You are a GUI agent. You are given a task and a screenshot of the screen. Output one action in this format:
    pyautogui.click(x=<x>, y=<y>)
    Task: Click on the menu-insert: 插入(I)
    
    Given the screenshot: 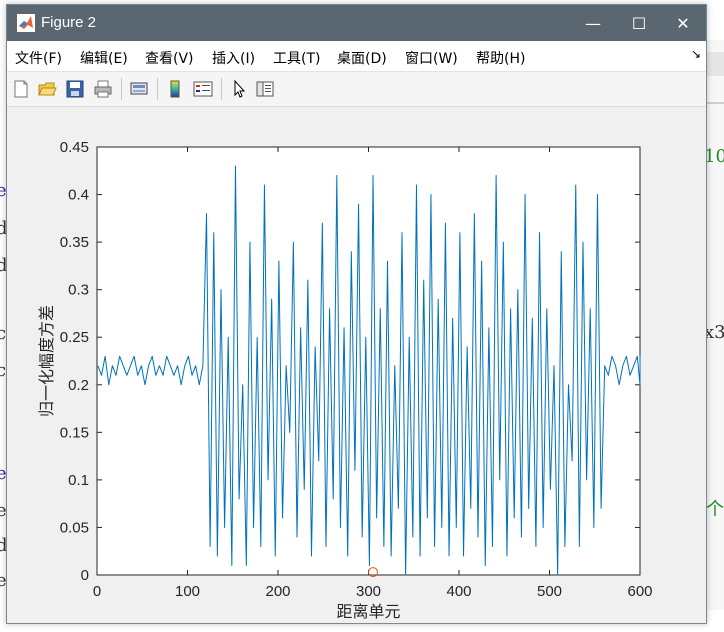 What is the action you would take?
    pyautogui.click(x=233, y=58)
    